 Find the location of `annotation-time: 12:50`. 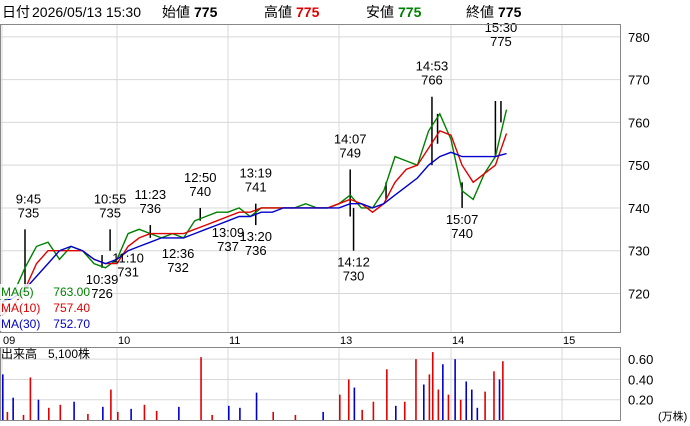

annotation-time: 12:50 is located at coordinates (200, 177).